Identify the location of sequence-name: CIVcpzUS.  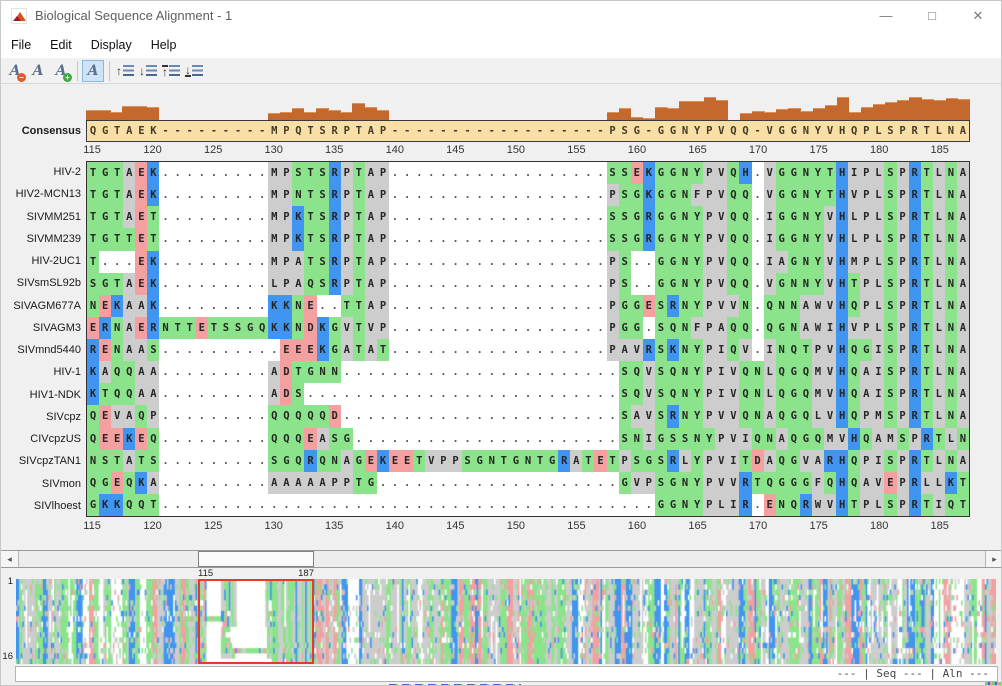
(41, 439).